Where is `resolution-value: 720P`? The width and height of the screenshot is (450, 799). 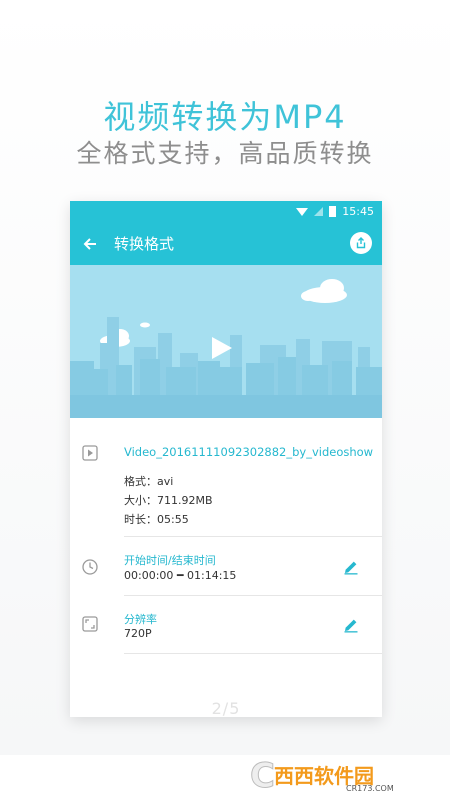
resolution-value: 720P is located at coordinates (138, 633).